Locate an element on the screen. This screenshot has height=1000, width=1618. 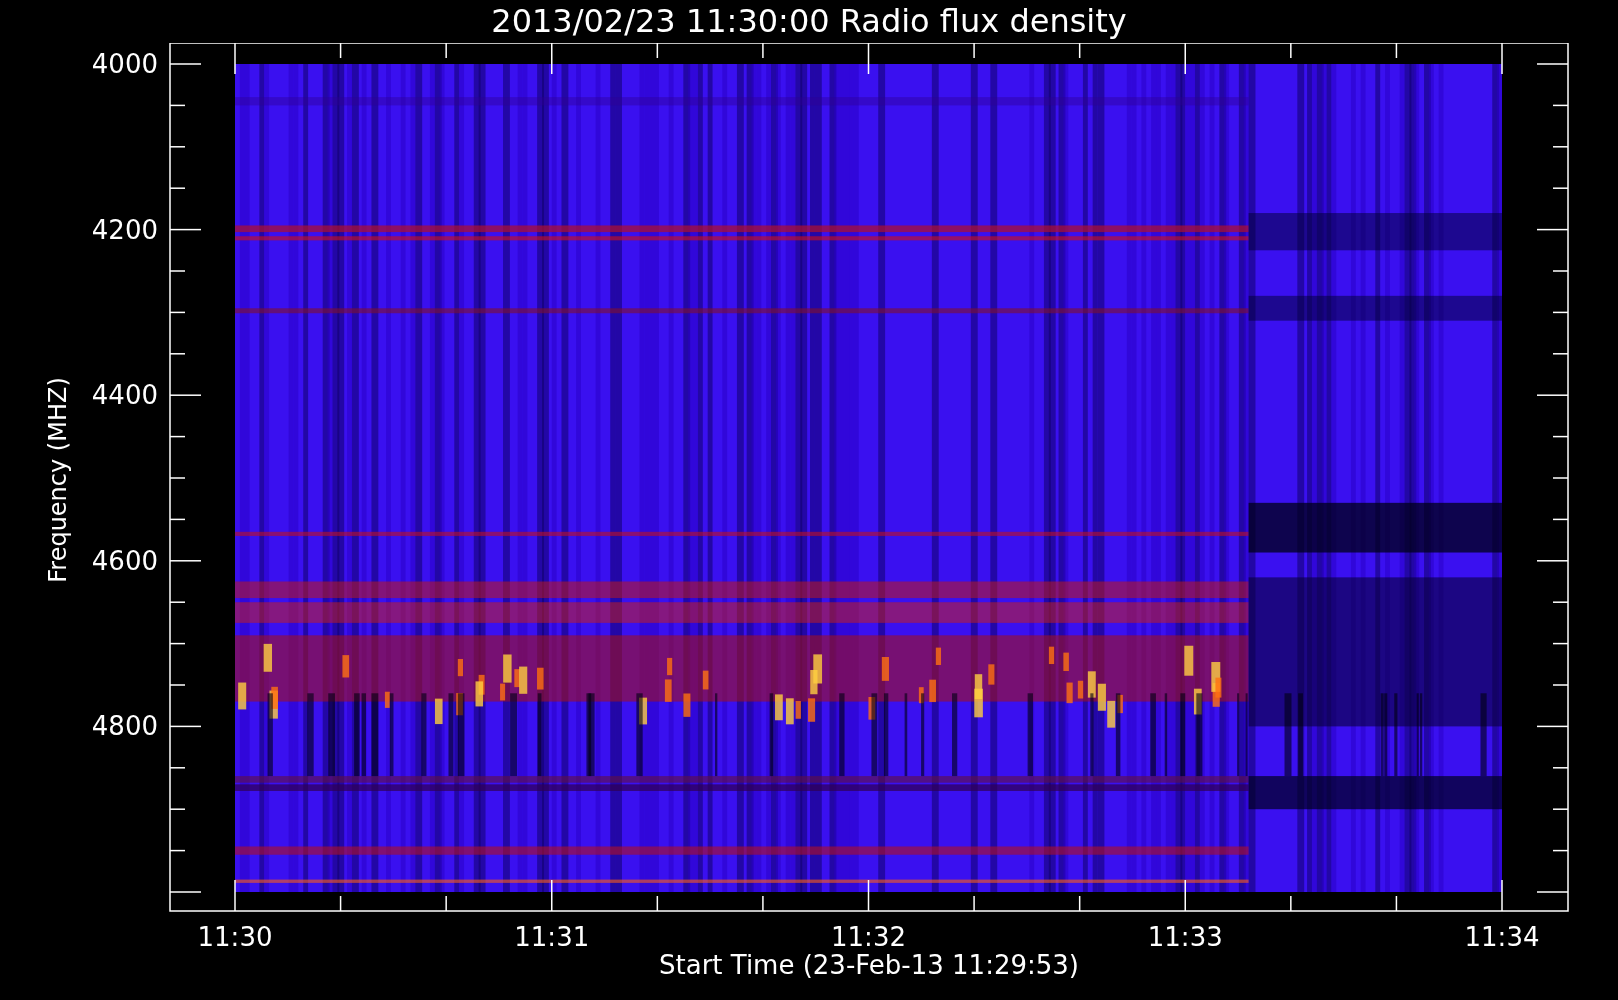
y-tick-label: 4600 is located at coordinates (124, 560).